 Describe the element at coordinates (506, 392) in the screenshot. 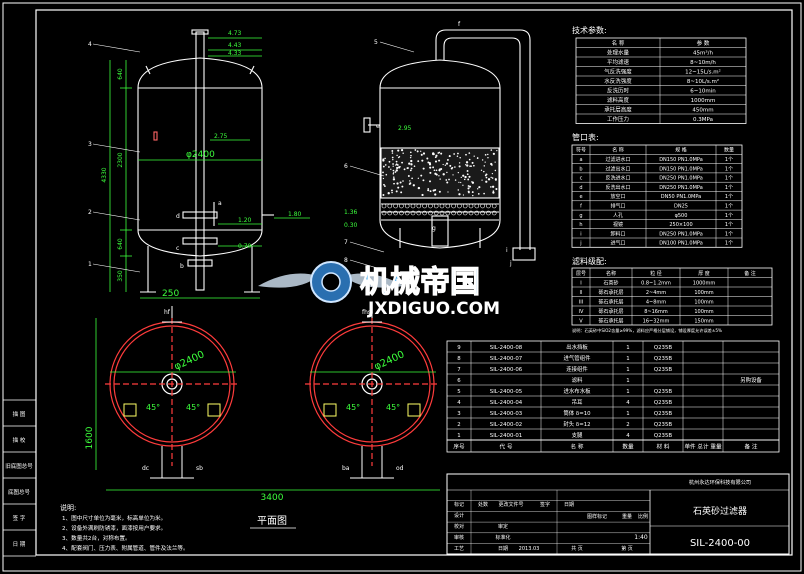

I see `table-cell: SIL-2400-05` at that location.